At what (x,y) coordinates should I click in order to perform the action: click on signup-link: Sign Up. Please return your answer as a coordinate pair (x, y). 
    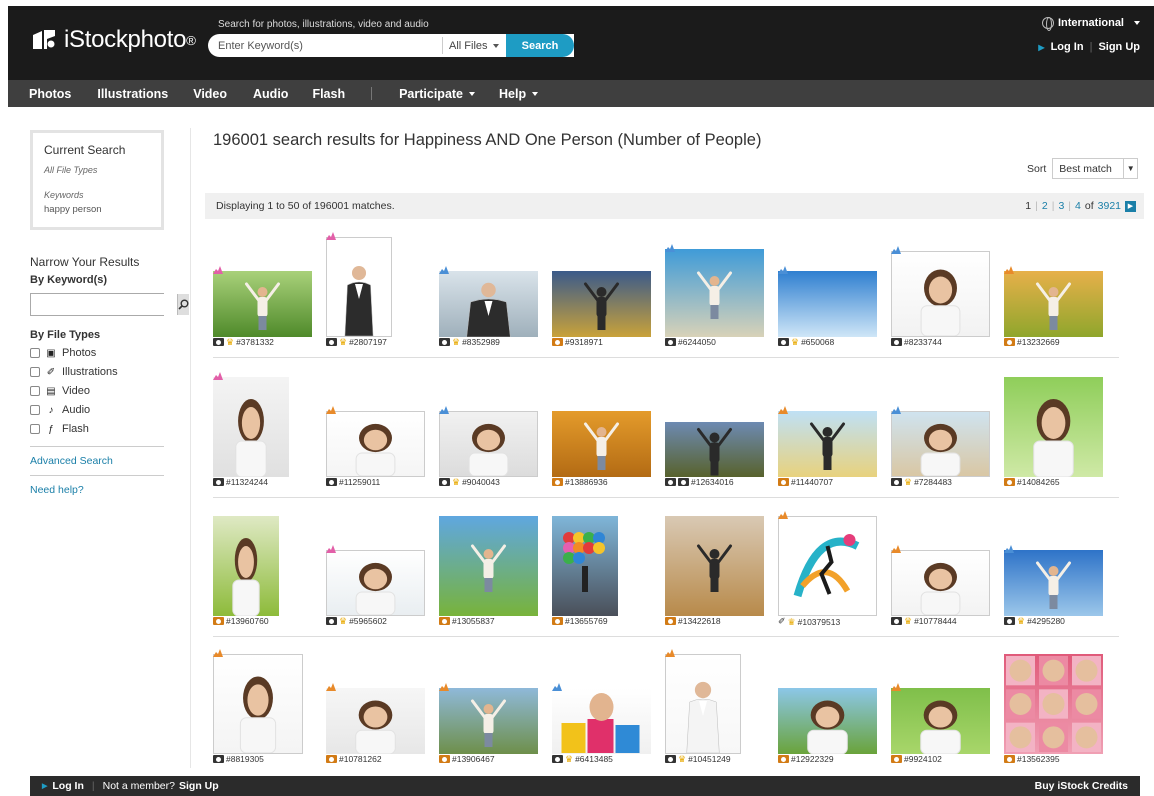
    Looking at the image, I should click on (1119, 47).